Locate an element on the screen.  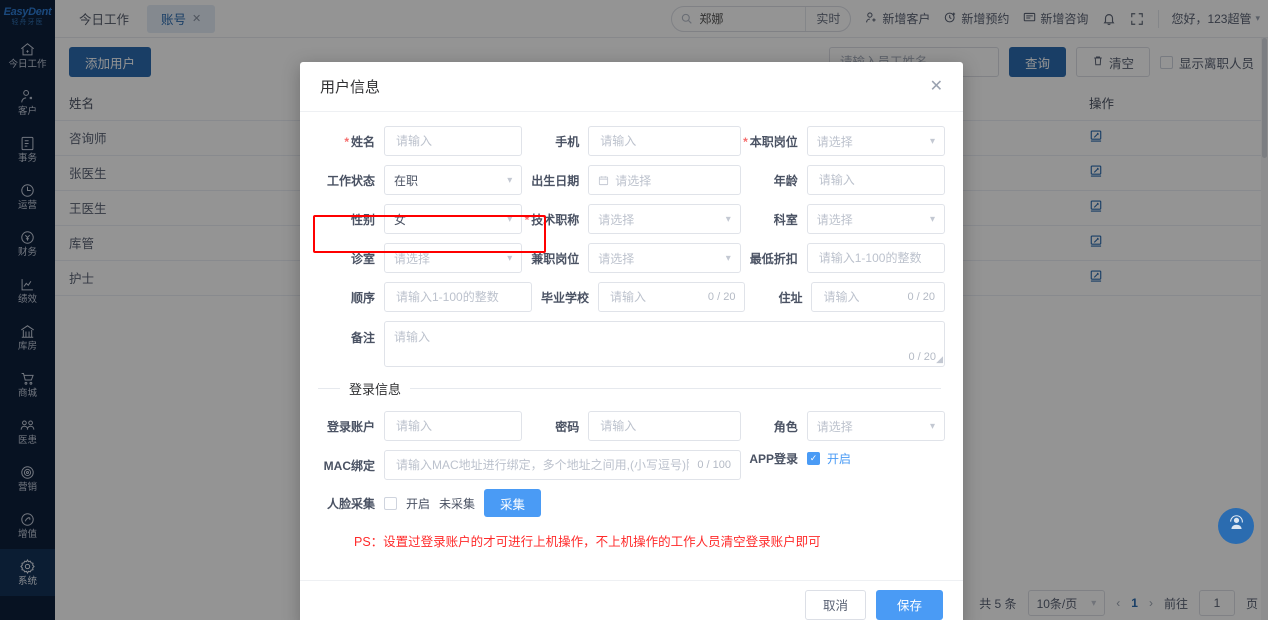
school-input-wrap: 0 / 20 is located at coordinates (672, 297).